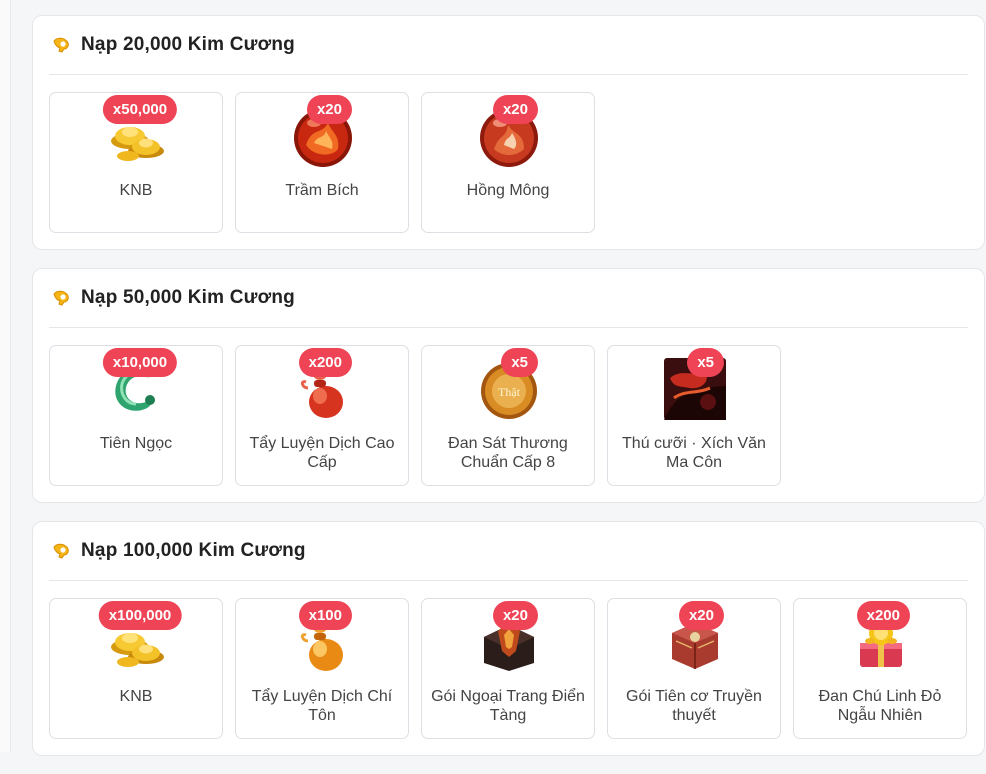  What do you see at coordinates (508, 415) in the screenshot?
I see `reward-item: Thật x5 Đan Sát Thương Chuẩn Cấp 8` at bounding box center [508, 415].